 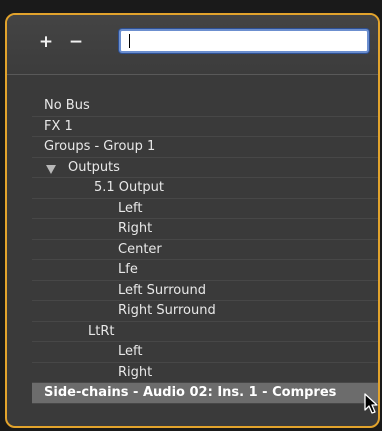 What do you see at coordinates (190, 392) in the screenshot?
I see `list-item-label: Side-chains - Audio 02: Ins. 1 - Compres` at bounding box center [190, 392].